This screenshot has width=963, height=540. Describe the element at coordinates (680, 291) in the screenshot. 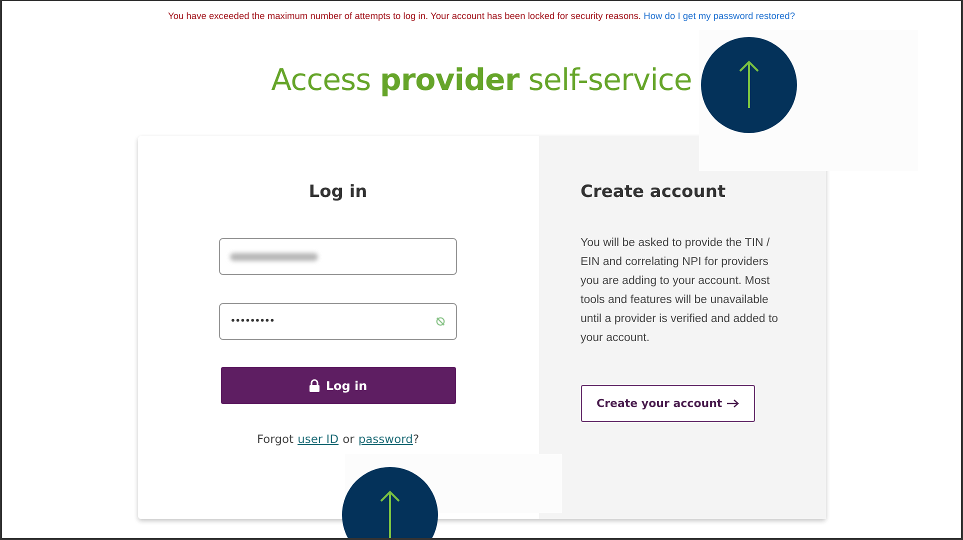

I see `create-account-description: You will be asked to provide the TIN / EIN and correlating NPI for providers you are adding to your account. Most tools and features will be unavailable until a provider is verified and added to your account.` at that location.